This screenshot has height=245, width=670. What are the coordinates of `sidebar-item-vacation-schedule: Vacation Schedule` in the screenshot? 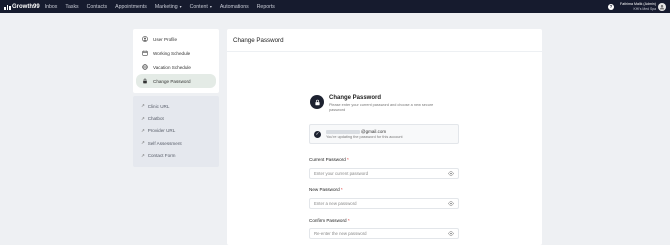 It's located at (176, 67).